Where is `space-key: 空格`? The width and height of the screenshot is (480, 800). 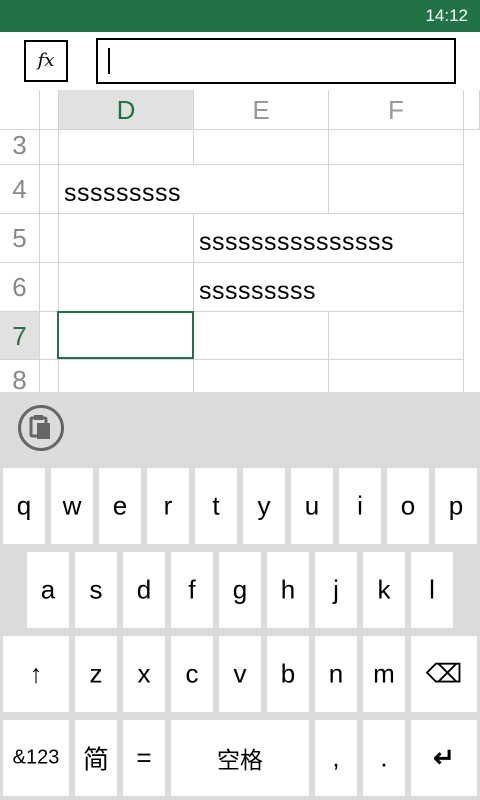
space-key: 空格 is located at coordinates (240, 758).